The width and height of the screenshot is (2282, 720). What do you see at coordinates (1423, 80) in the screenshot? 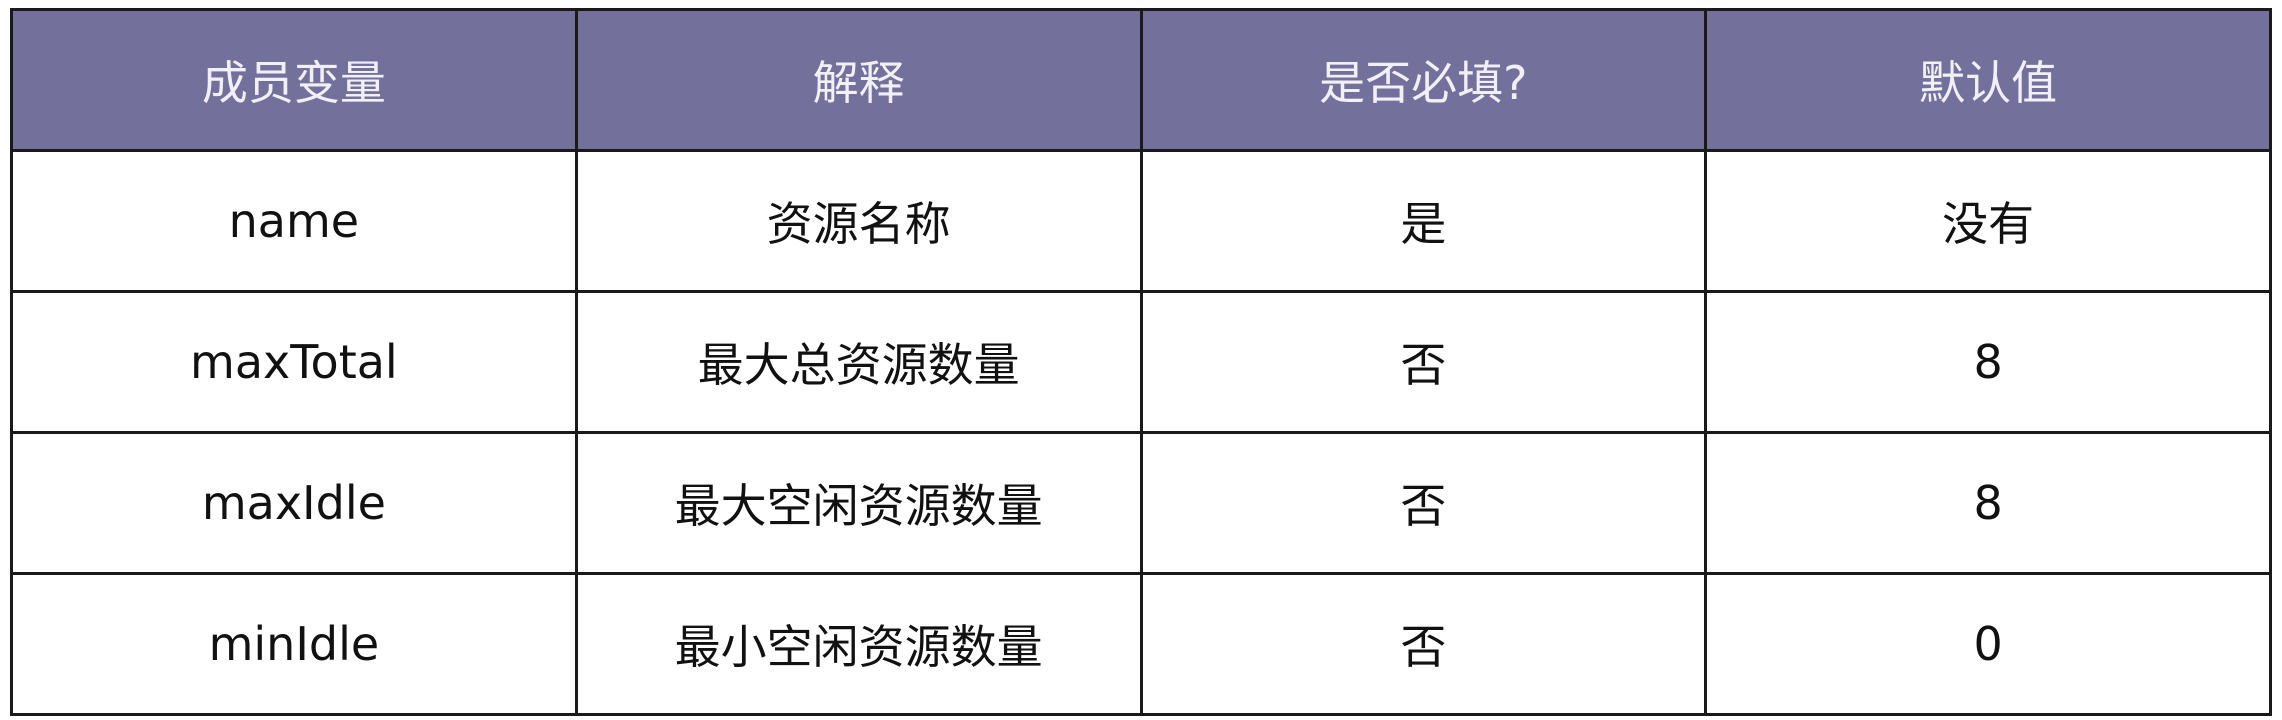
I see `column-header-required: 是否必填?` at bounding box center [1423, 80].